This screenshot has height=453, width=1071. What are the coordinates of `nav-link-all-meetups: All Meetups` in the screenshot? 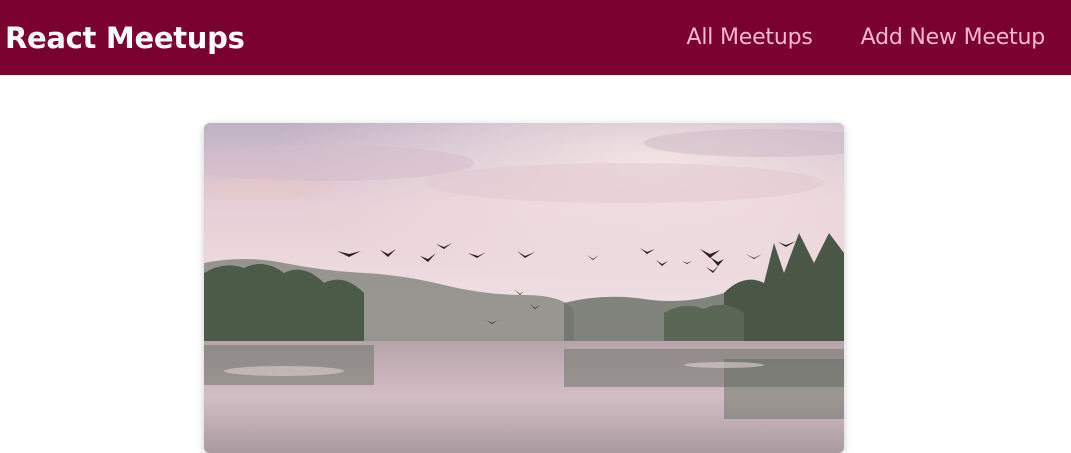 It's located at (750, 37).